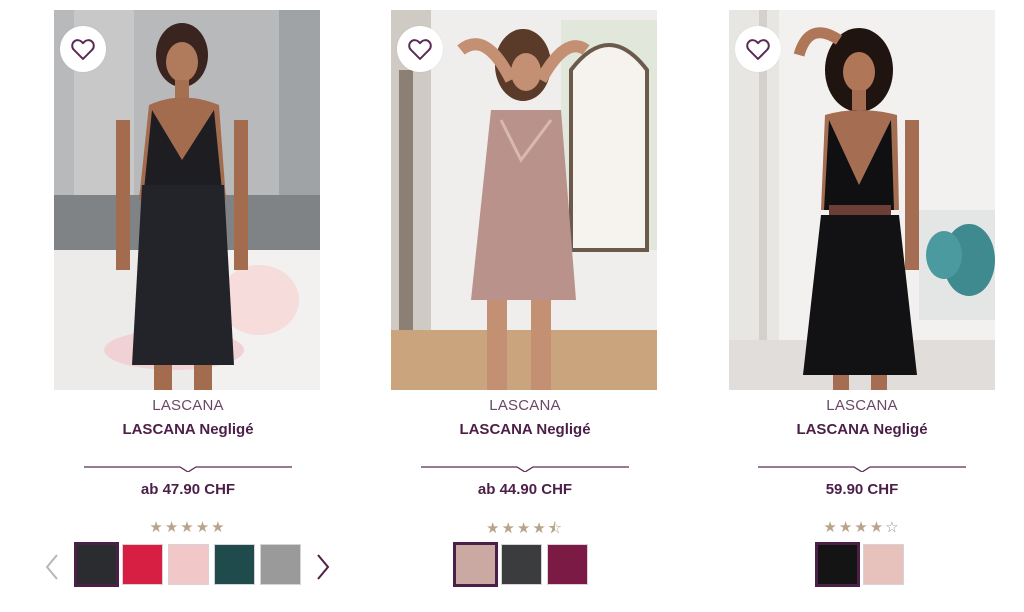 Image resolution: width=1024 pixels, height=612 pixels. What do you see at coordinates (188, 489) in the screenshot?
I see `product-price: ab 47.90 CHF` at bounding box center [188, 489].